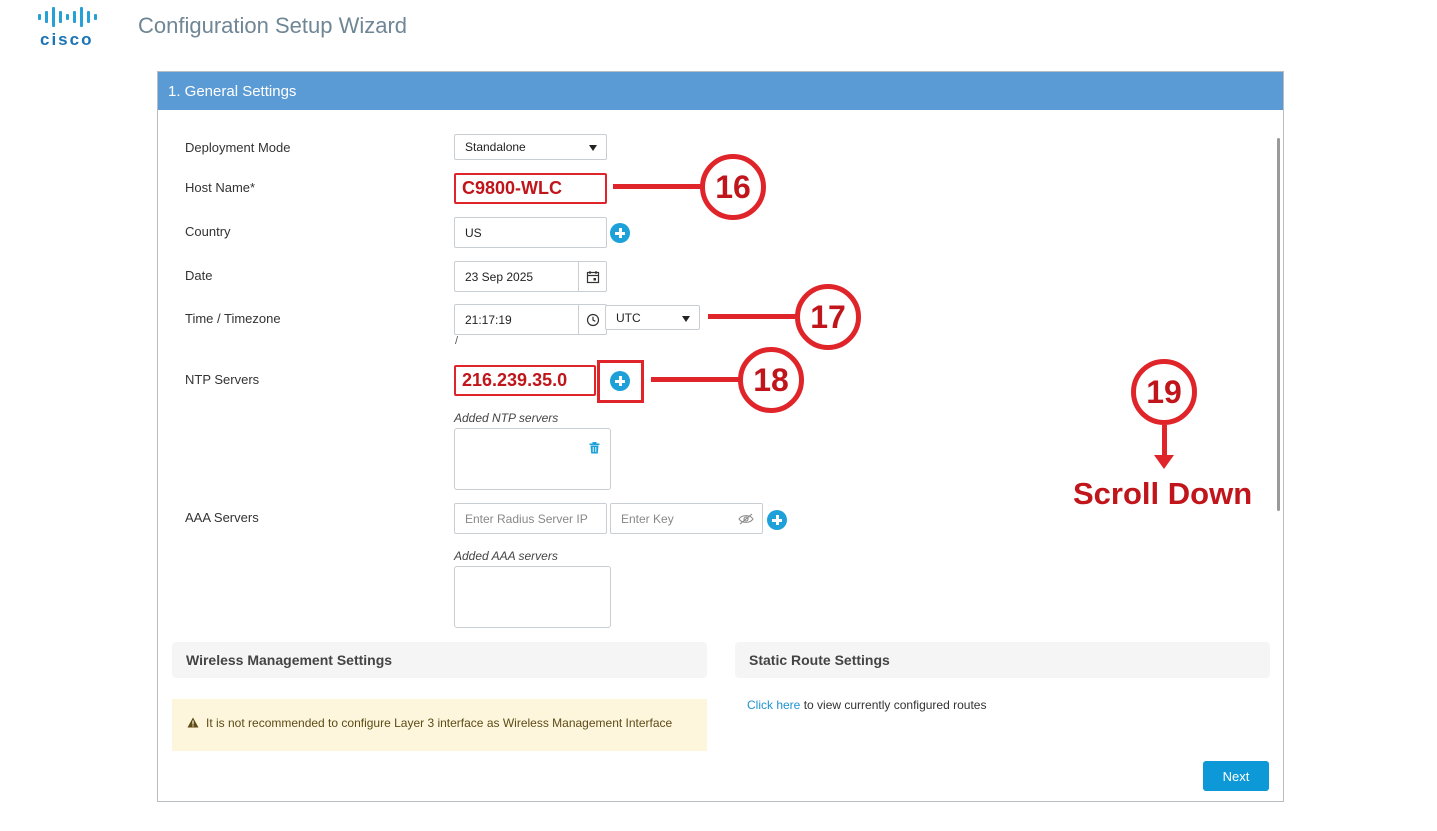 This screenshot has height=831, width=1437. Describe the element at coordinates (506, 418) in the screenshot. I see `added-ntp-servers-label: Added NTP servers` at that location.